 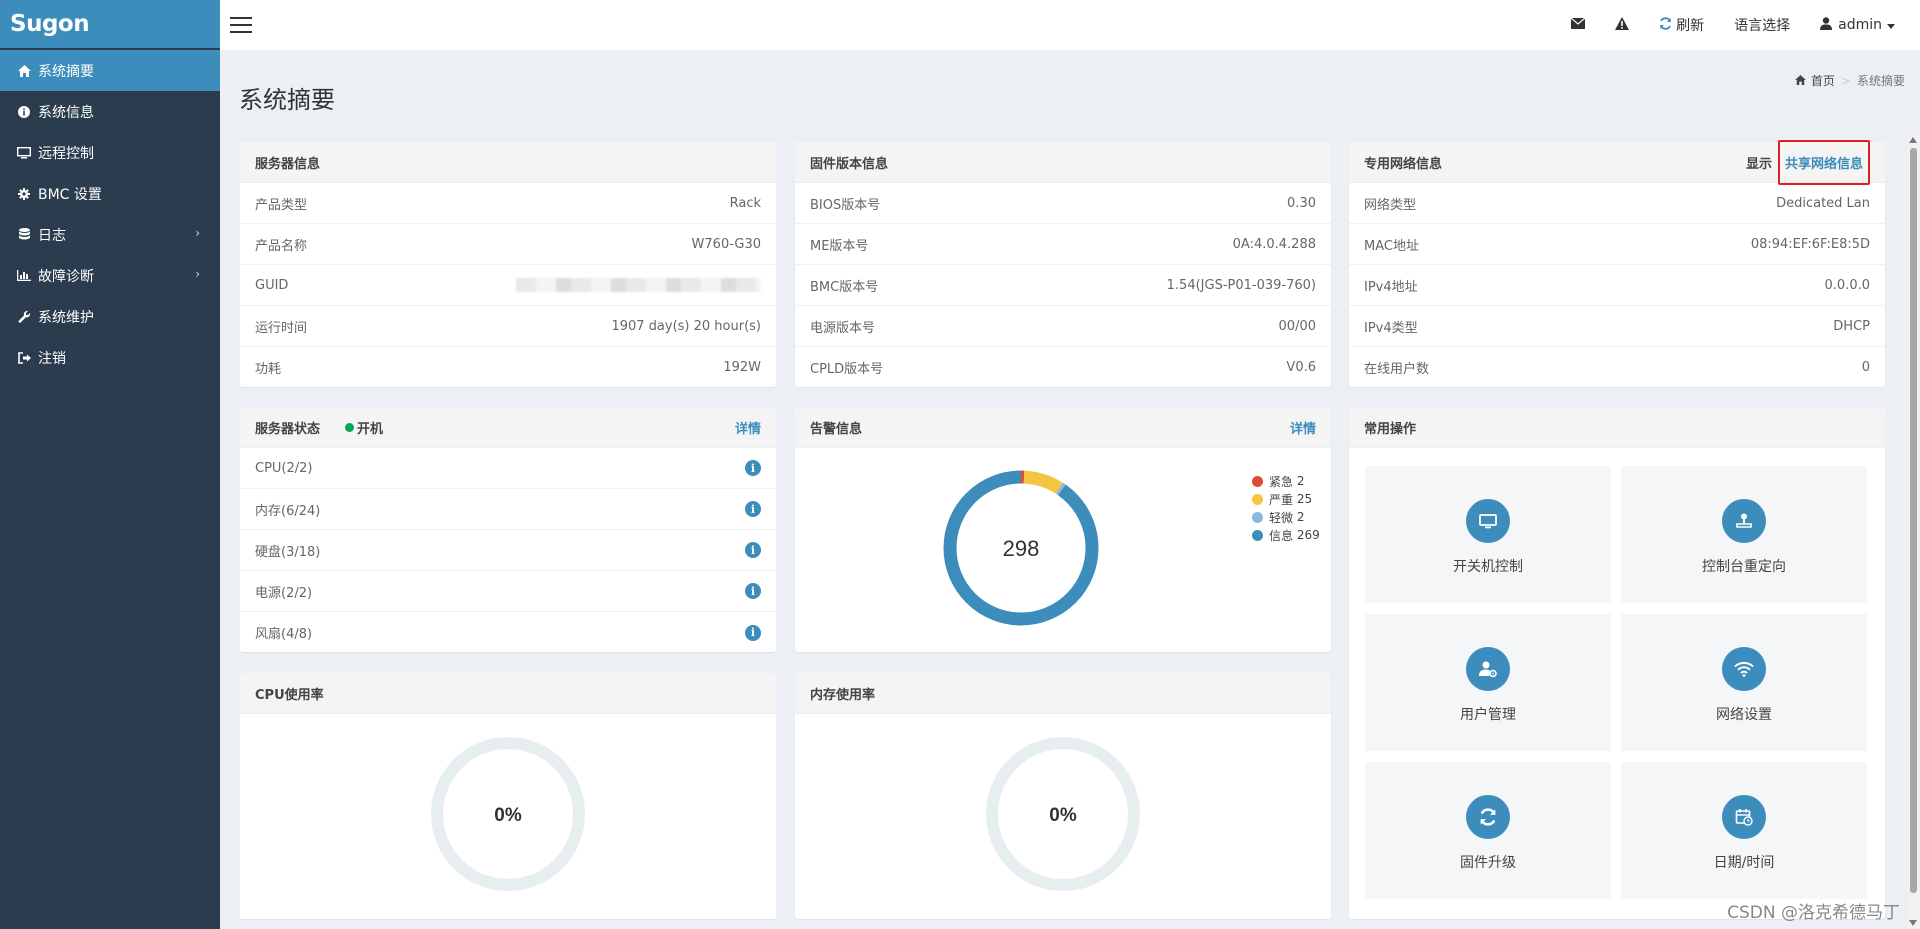 What do you see at coordinates (748, 427) in the screenshot?
I see `server-status-details-link: 详情` at bounding box center [748, 427].